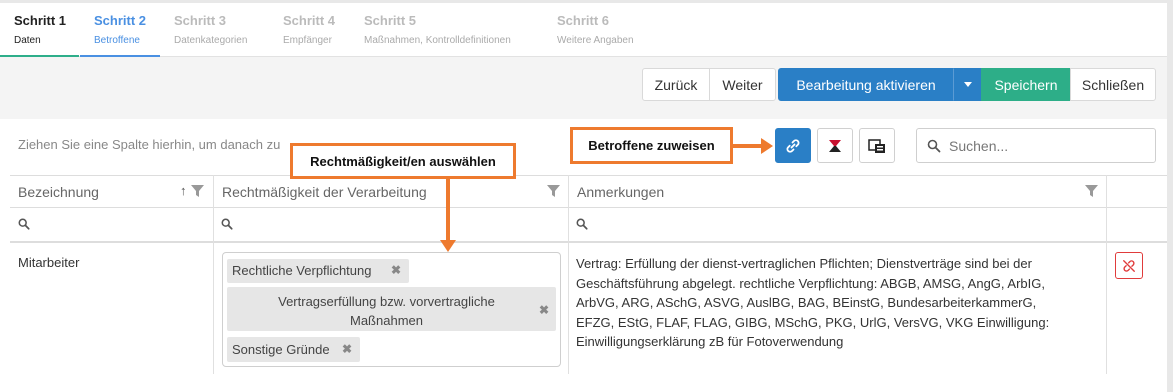 The image size is (1173, 392). Describe the element at coordinates (866, 84) in the screenshot. I see `enable-edit-button: Bearbeitung aktivieren` at that location.